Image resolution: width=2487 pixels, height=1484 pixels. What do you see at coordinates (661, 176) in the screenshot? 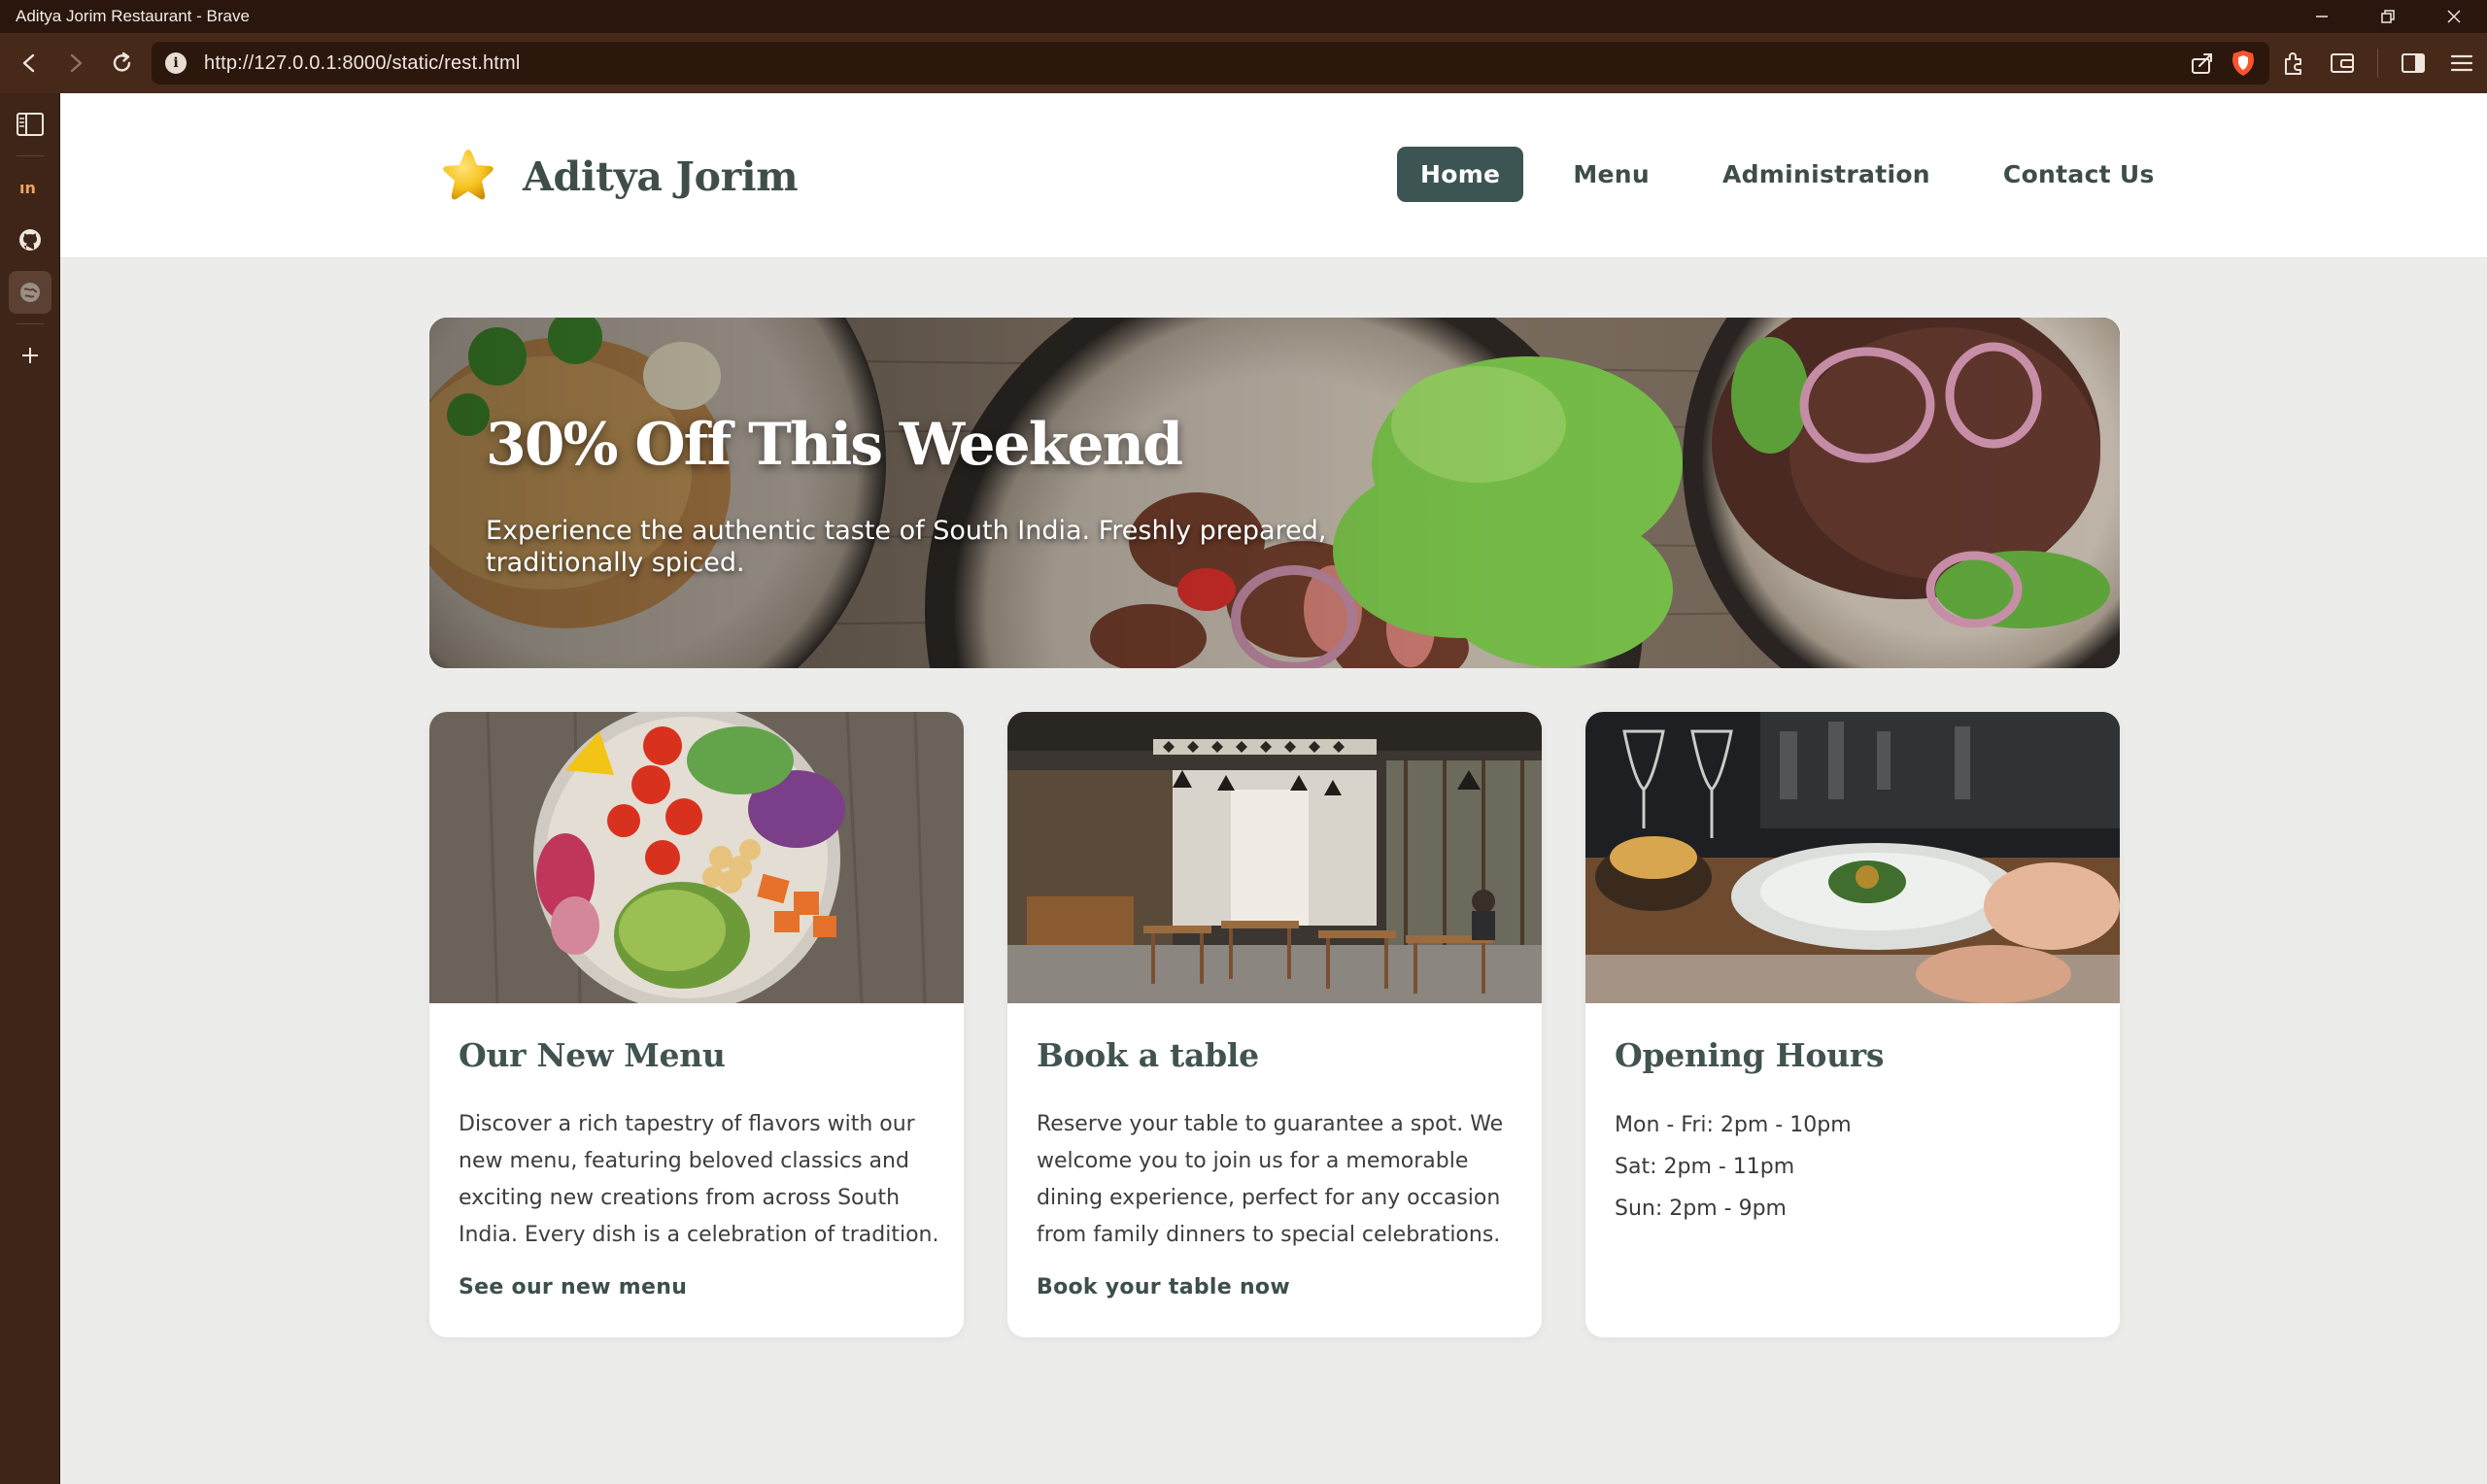
I see `brand-name: Aditya Jorim` at bounding box center [661, 176].